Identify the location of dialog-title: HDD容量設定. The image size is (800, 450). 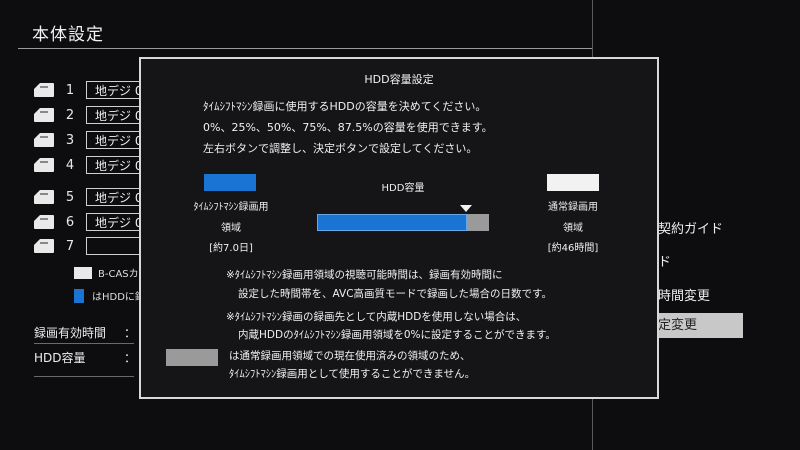
(399, 79).